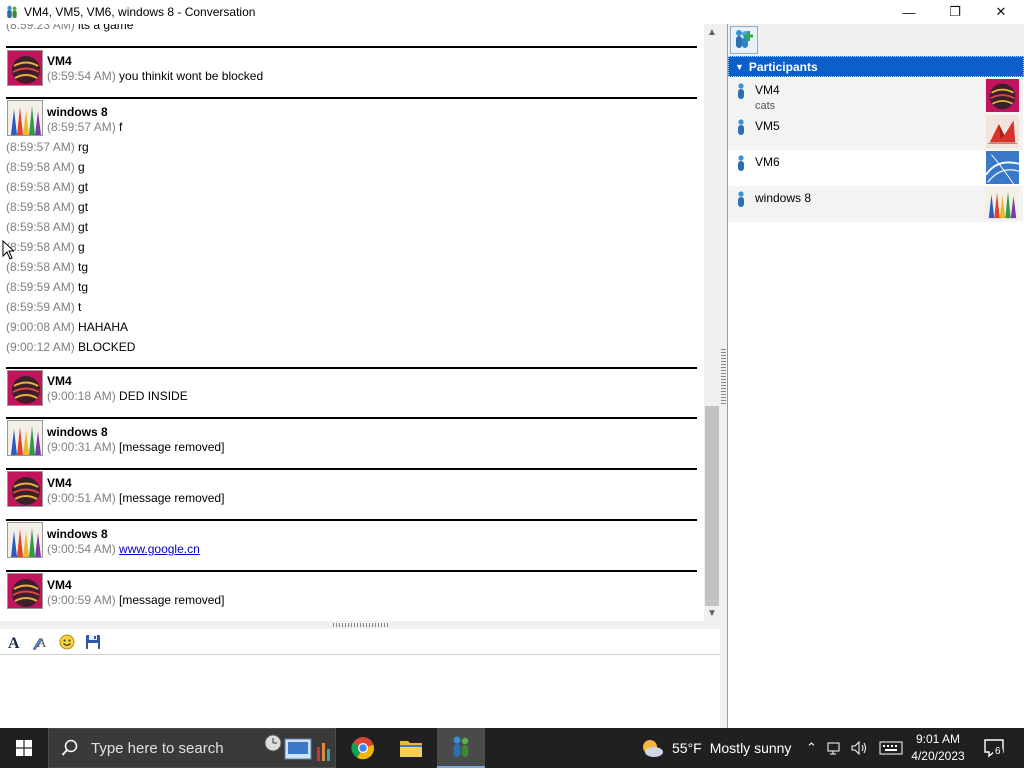 Image resolution: width=1024 pixels, height=768 pixels. What do you see at coordinates (159, 549) in the screenshot?
I see `message-link: www.google.cn` at bounding box center [159, 549].